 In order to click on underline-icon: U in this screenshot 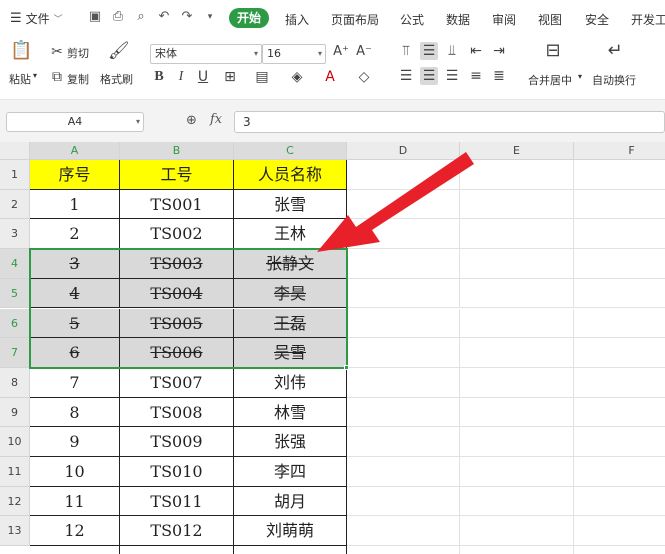, I will do `click(203, 77)`.